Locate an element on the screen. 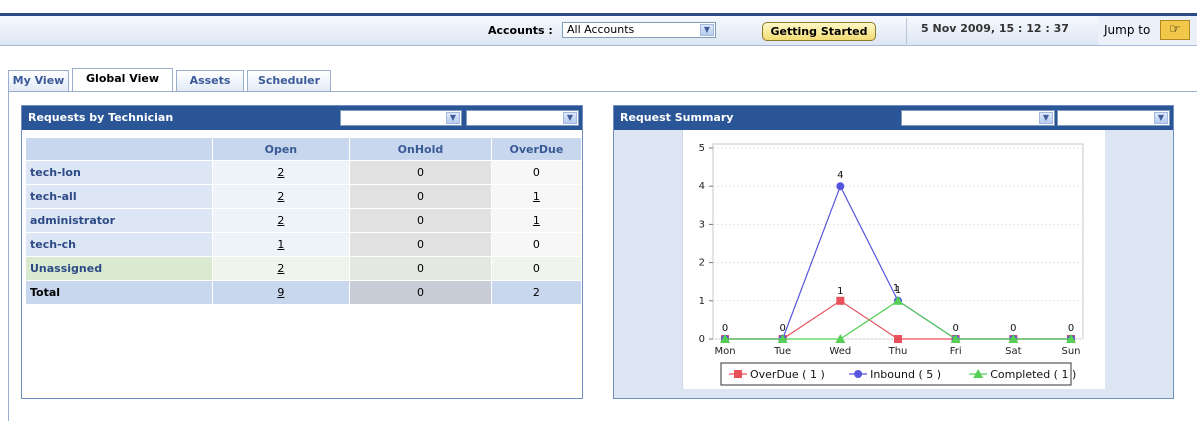  content-border is located at coordinates (8, 256).